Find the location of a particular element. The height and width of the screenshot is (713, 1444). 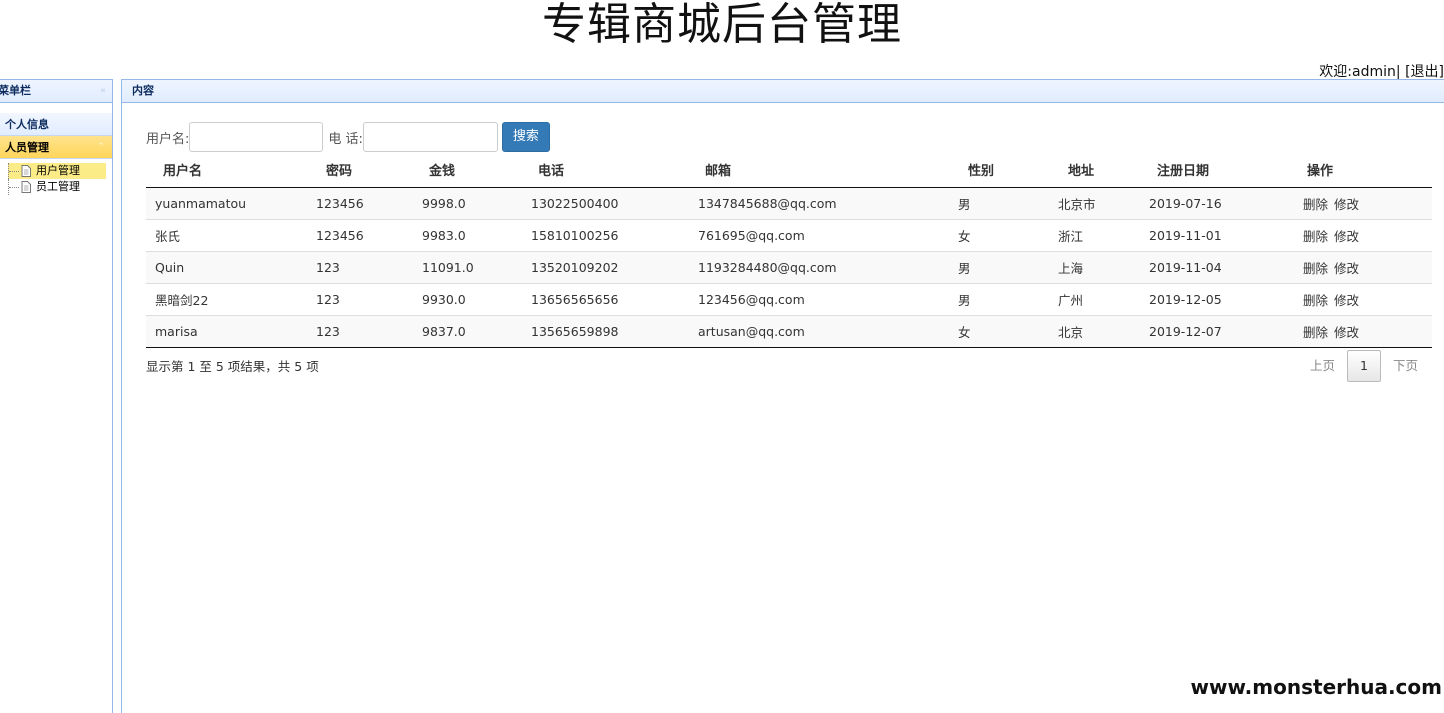

accordion-personal-info: 个人信息 is located at coordinates (56, 124).